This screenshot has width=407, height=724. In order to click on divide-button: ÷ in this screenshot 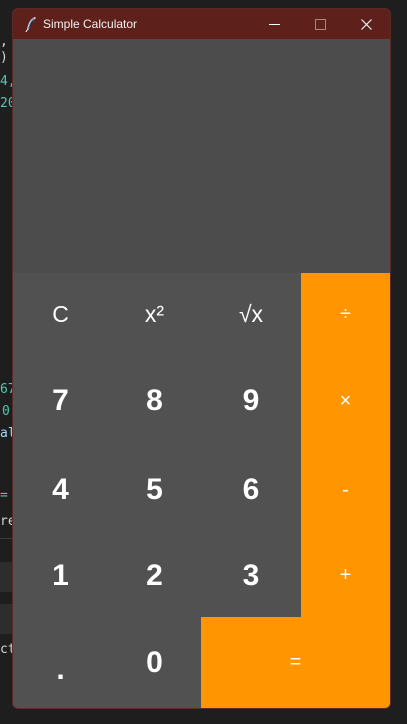, I will do `click(345, 314)`.